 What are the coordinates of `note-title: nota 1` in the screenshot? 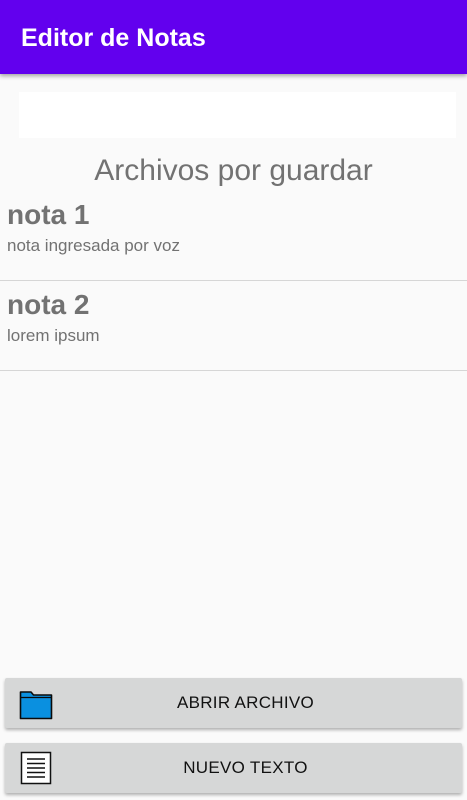 It's located at (48, 214).